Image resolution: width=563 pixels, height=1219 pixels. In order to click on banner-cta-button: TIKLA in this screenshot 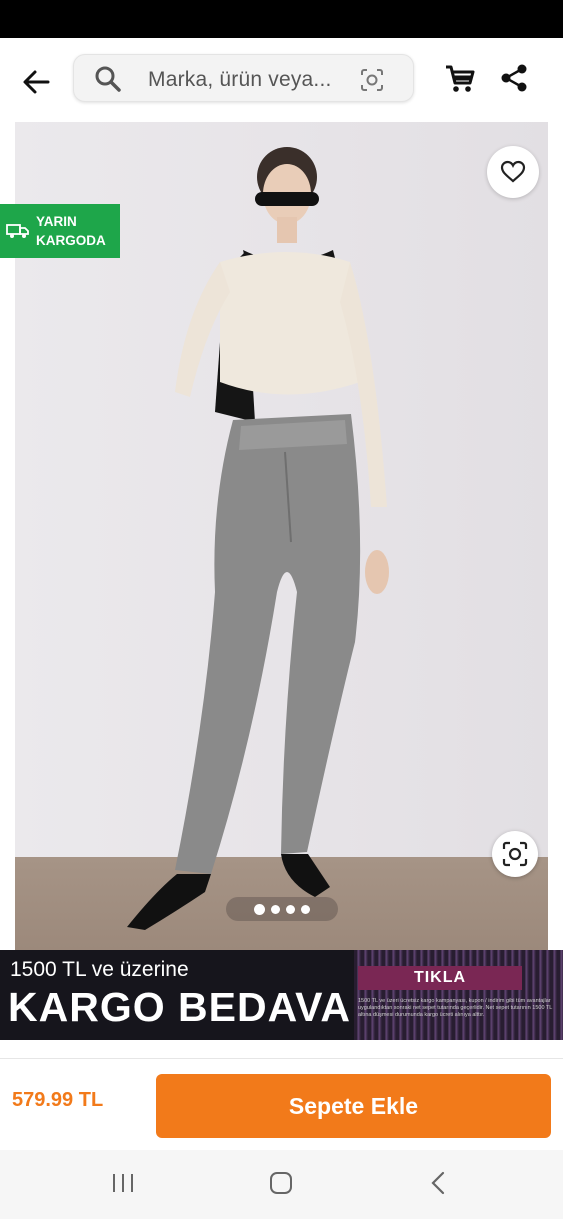, I will do `click(440, 978)`.